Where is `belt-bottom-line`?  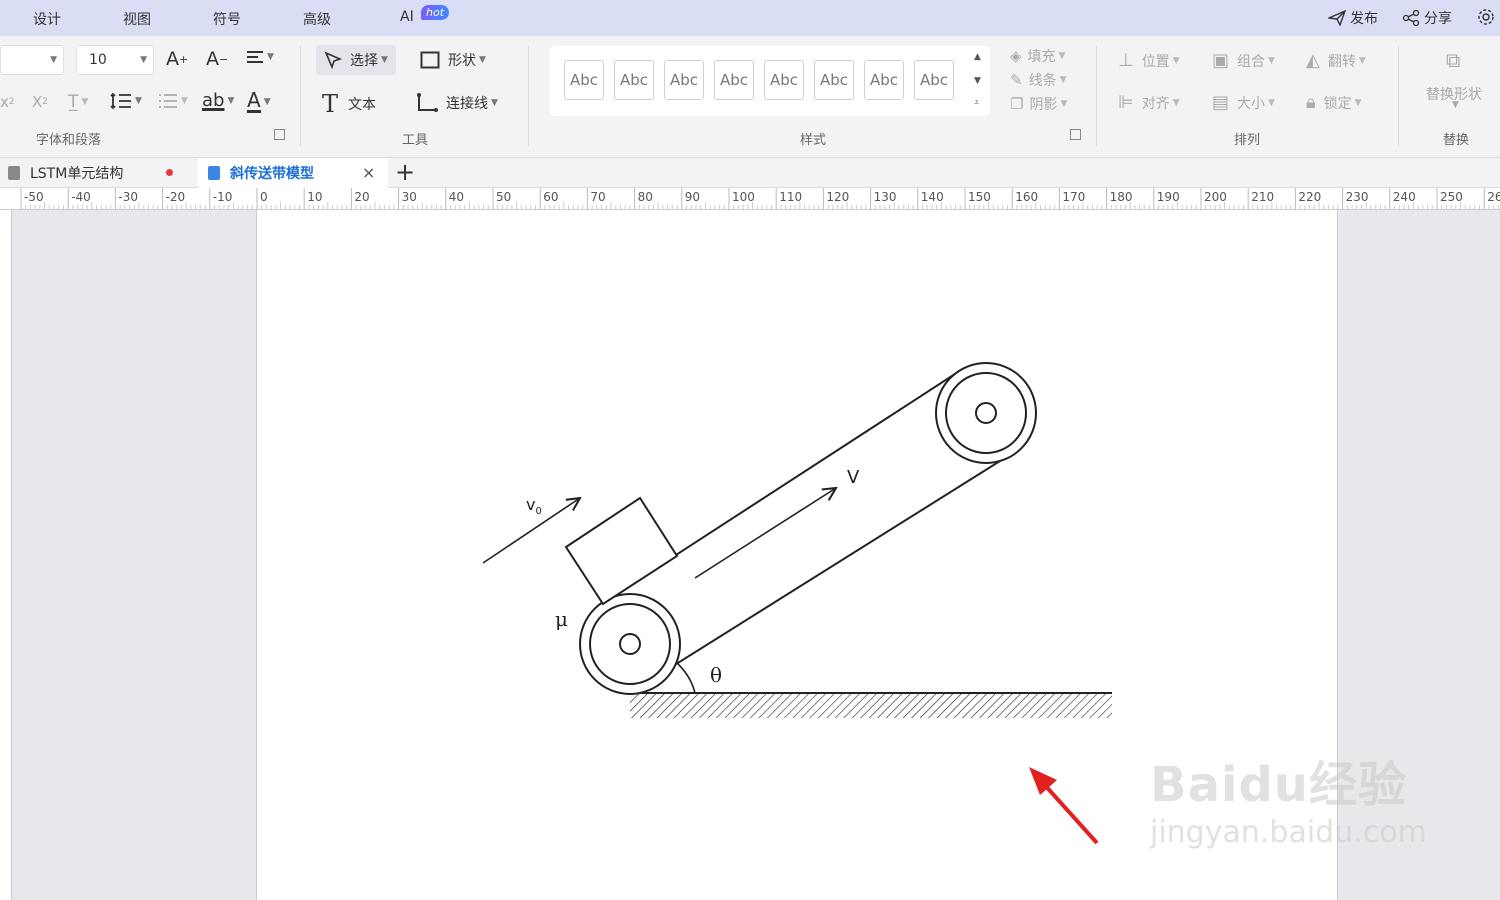 belt-bottom-line is located at coordinates (819, 574).